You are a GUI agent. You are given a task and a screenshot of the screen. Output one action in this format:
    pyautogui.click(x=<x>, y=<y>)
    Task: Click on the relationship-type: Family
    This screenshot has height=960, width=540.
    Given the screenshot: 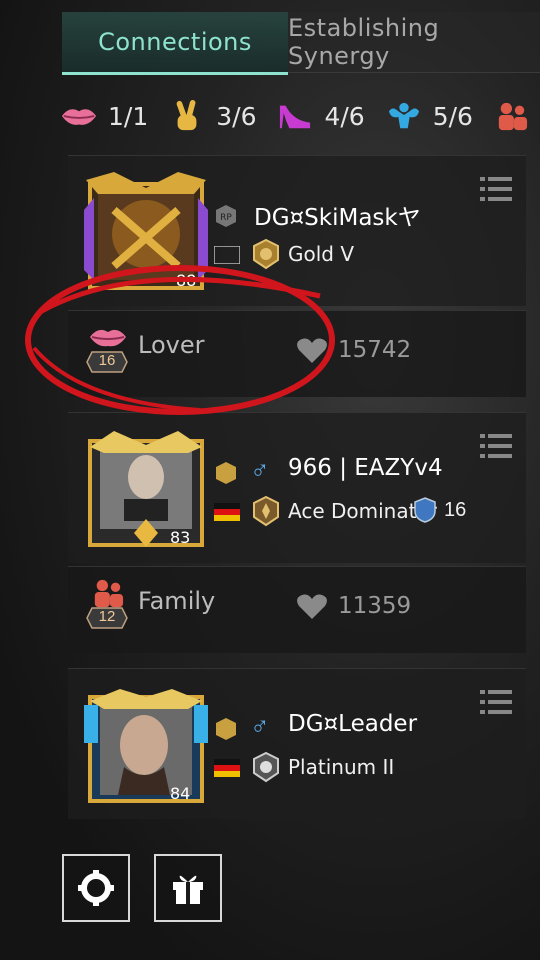 What is the action you would take?
    pyautogui.click(x=177, y=601)
    